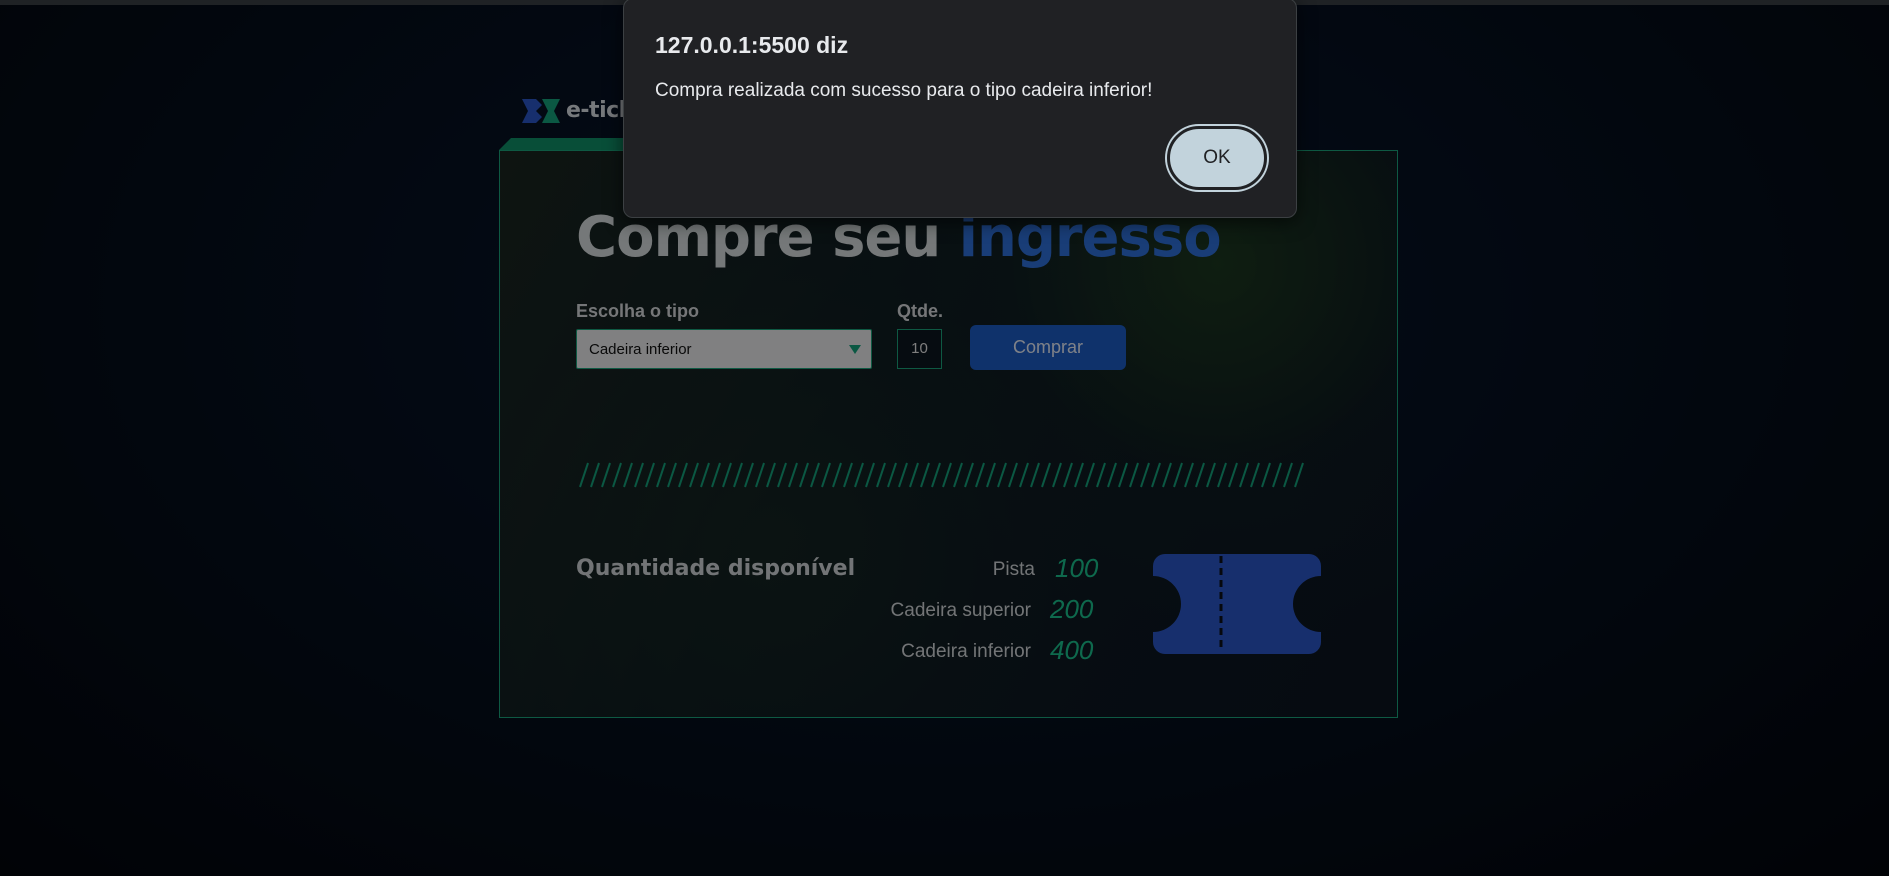 This screenshot has width=1889, height=876. I want to click on ok-button: OK, so click(1217, 158).